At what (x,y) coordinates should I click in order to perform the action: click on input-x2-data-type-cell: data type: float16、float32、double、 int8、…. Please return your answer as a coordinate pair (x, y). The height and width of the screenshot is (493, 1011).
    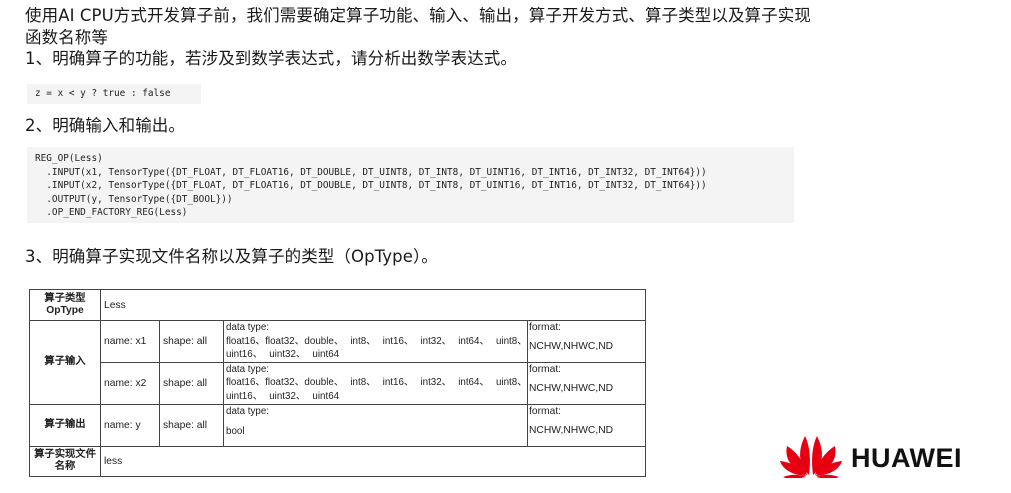
    Looking at the image, I should click on (375, 383).